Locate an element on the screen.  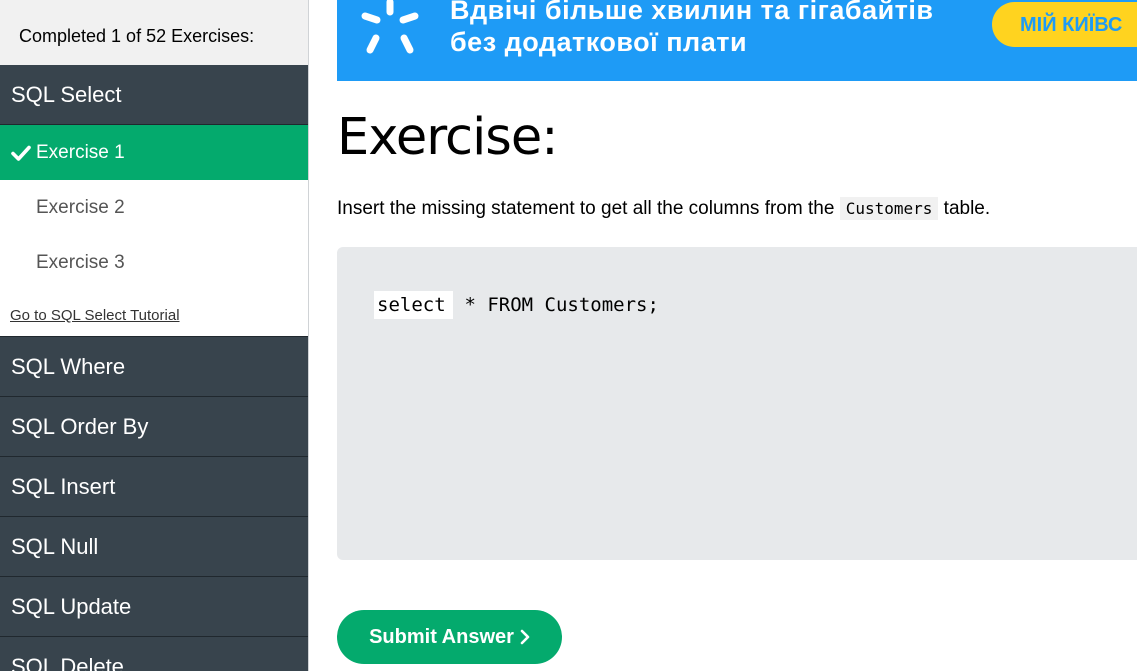
submit-label: Submit Answer is located at coordinates (441, 636).